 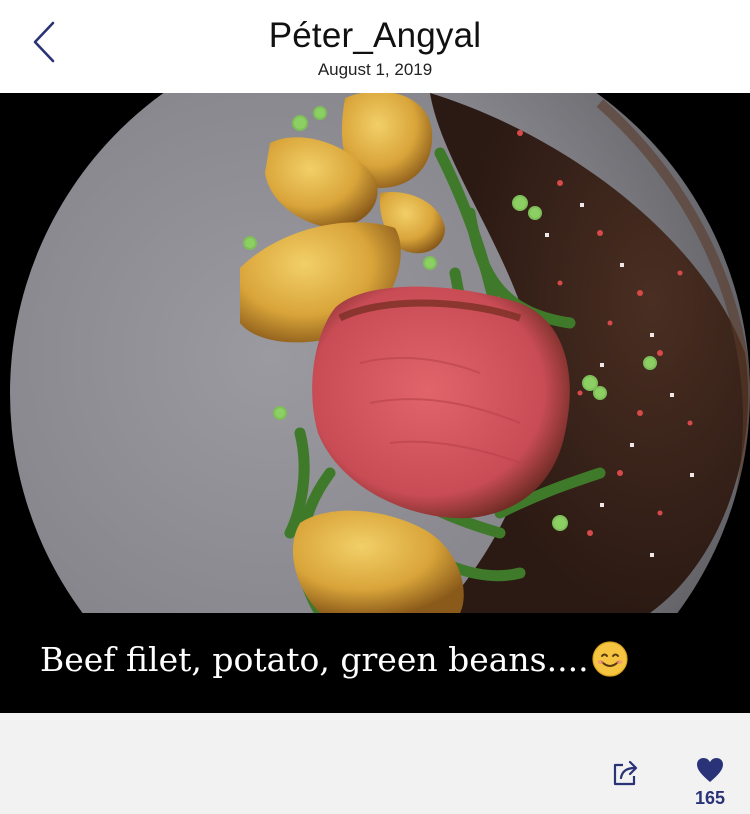 I want to click on heart-icon, so click(x=710, y=772).